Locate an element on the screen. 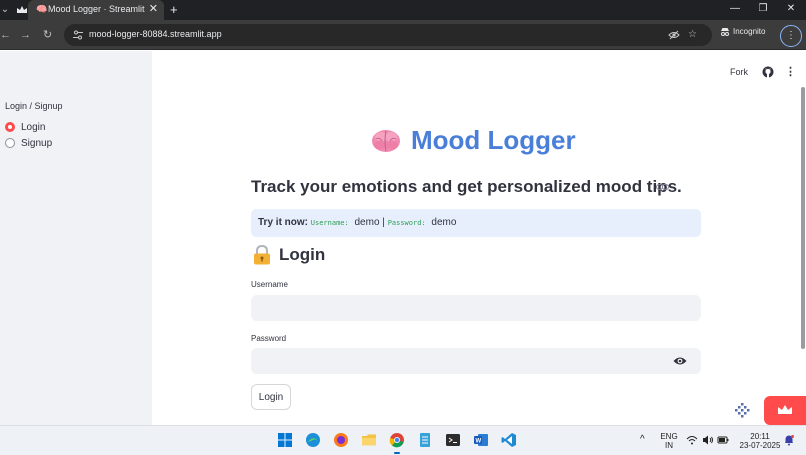 Image resolution: width=806 pixels, height=455 pixels. radio-group-label: Login / Signup is located at coordinates (34, 106).